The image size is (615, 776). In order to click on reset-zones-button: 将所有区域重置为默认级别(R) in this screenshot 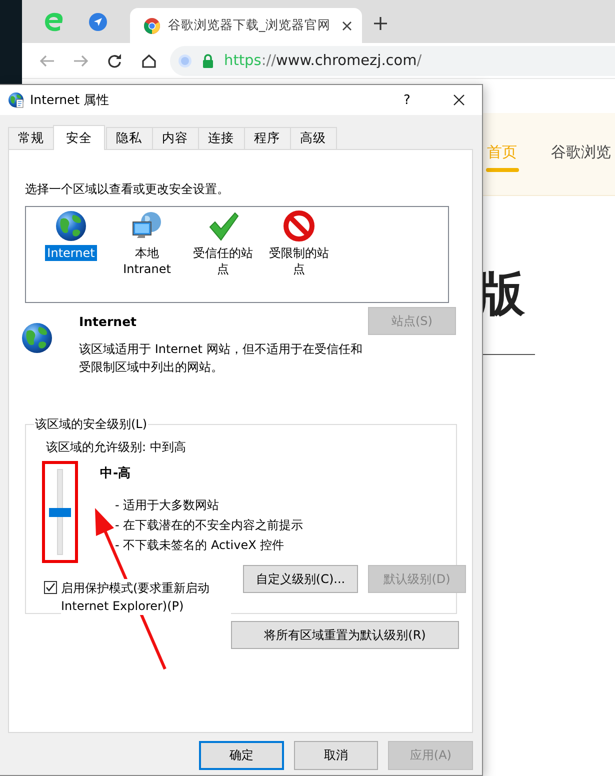, I will do `click(345, 635)`.